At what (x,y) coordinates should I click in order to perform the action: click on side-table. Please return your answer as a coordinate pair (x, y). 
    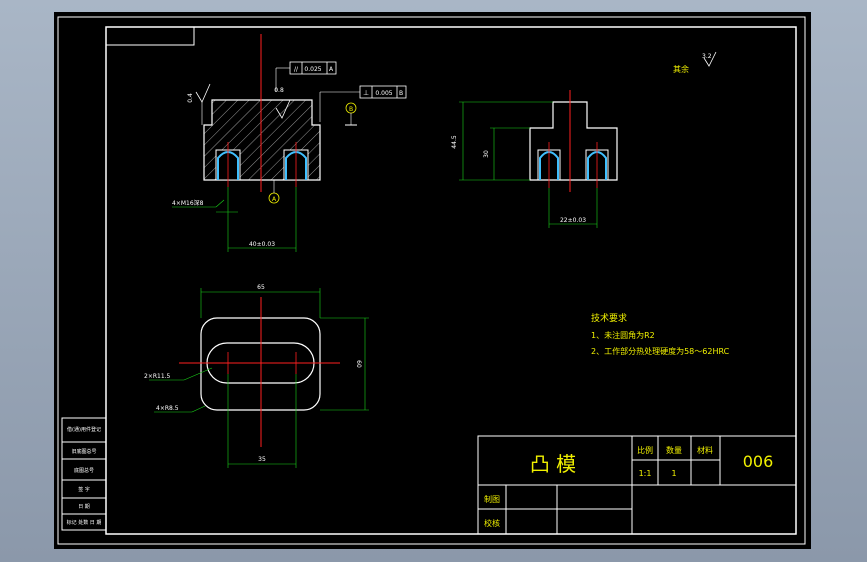
    Looking at the image, I should click on (84, 474).